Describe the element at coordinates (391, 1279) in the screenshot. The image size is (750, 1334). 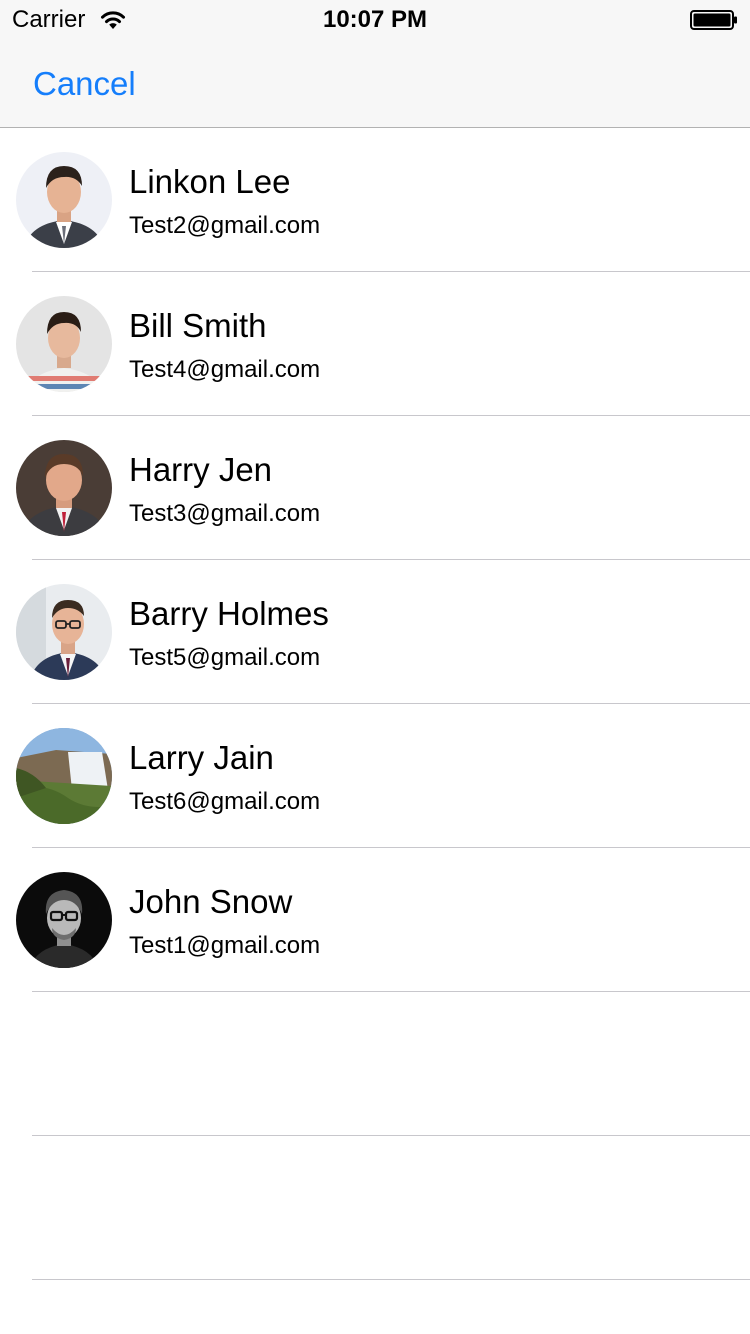
I see `row-separator` at that location.